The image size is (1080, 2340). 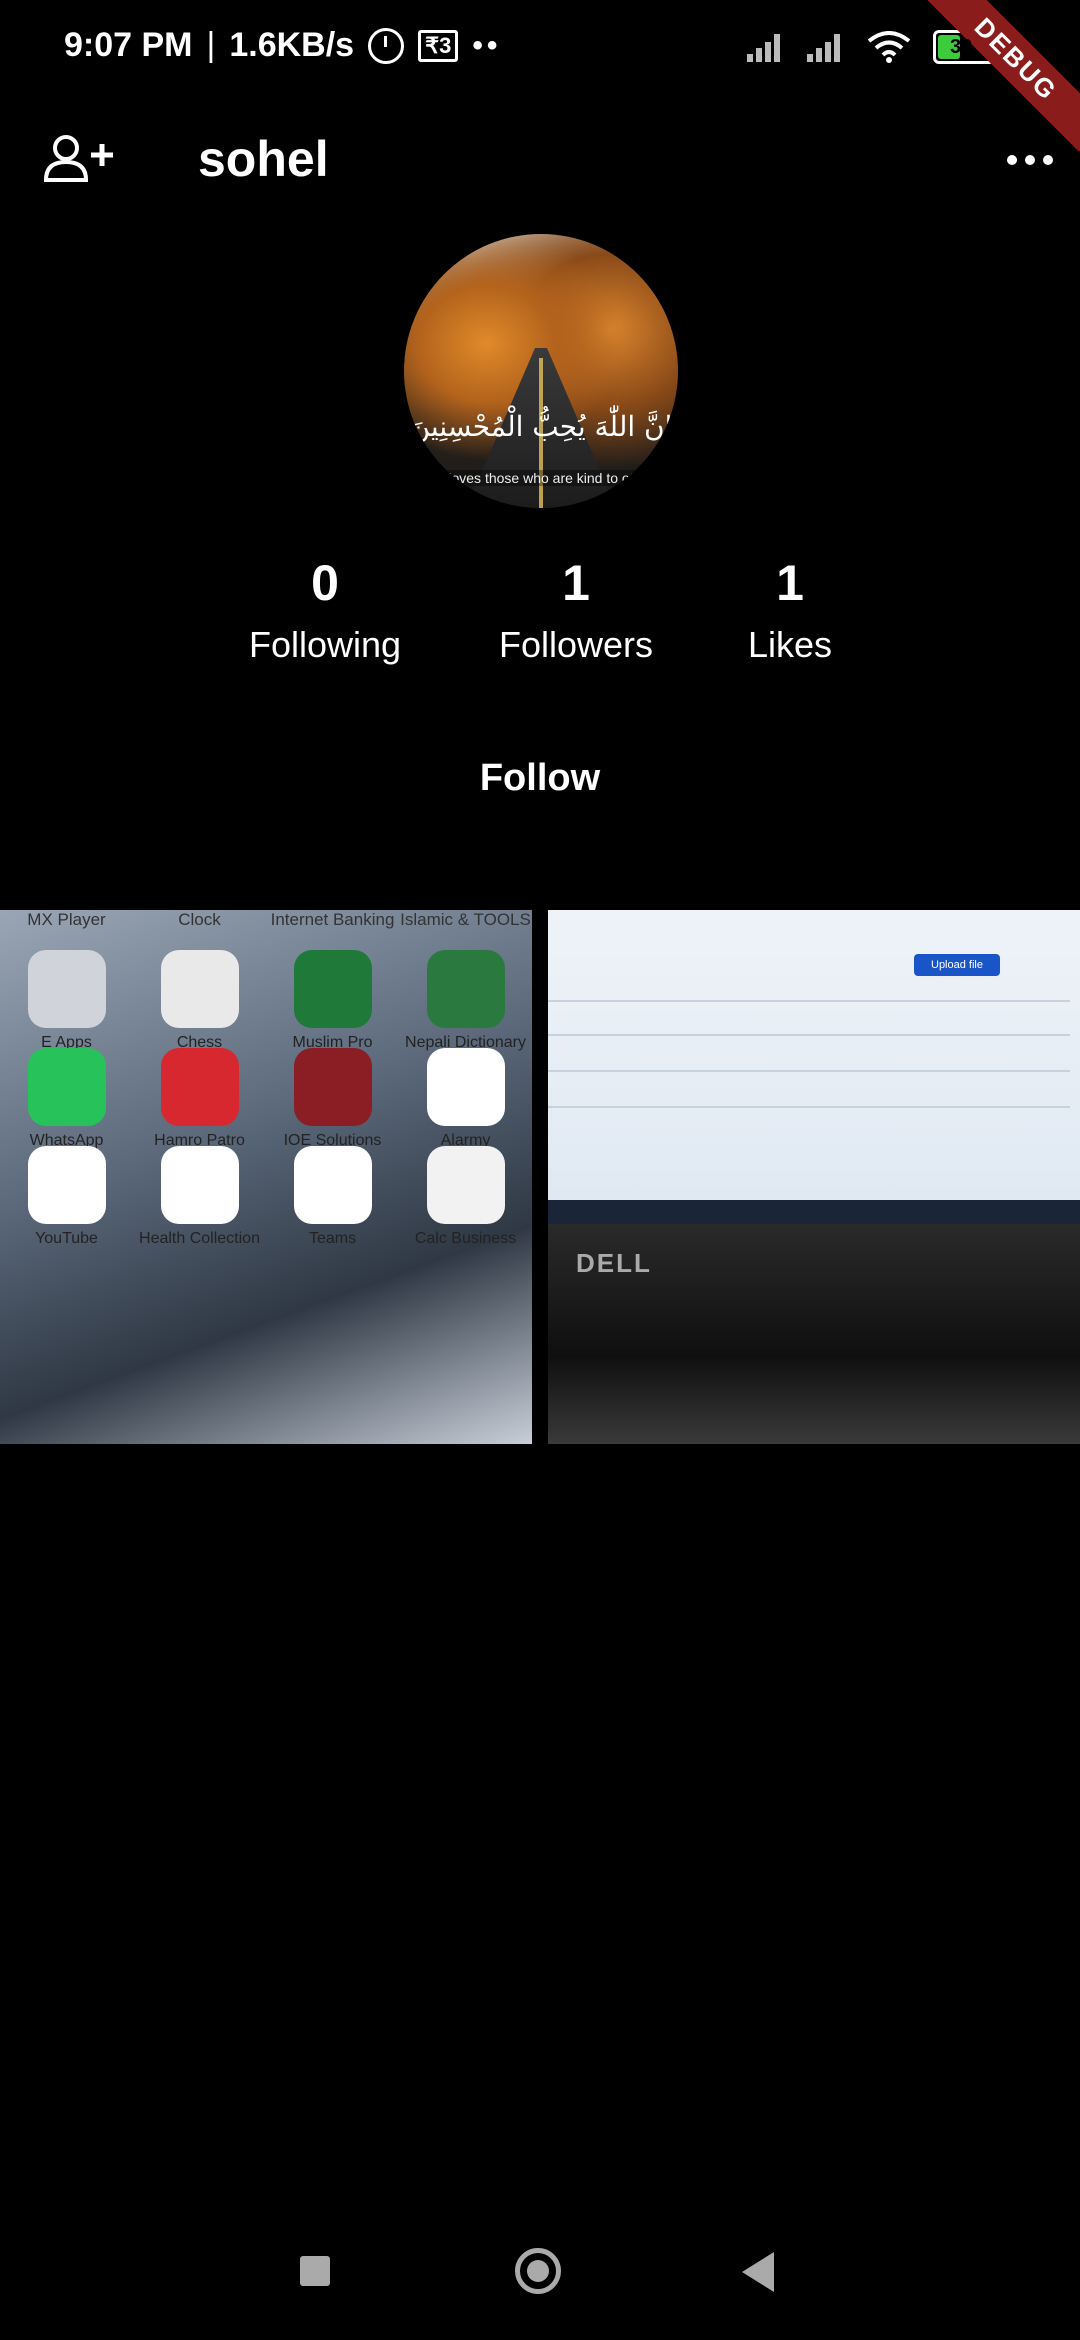 What do you see at coordinates (758, 2272) in the screenshot?
I see `triangle-back-icon` at bounding box center [758, 2272].